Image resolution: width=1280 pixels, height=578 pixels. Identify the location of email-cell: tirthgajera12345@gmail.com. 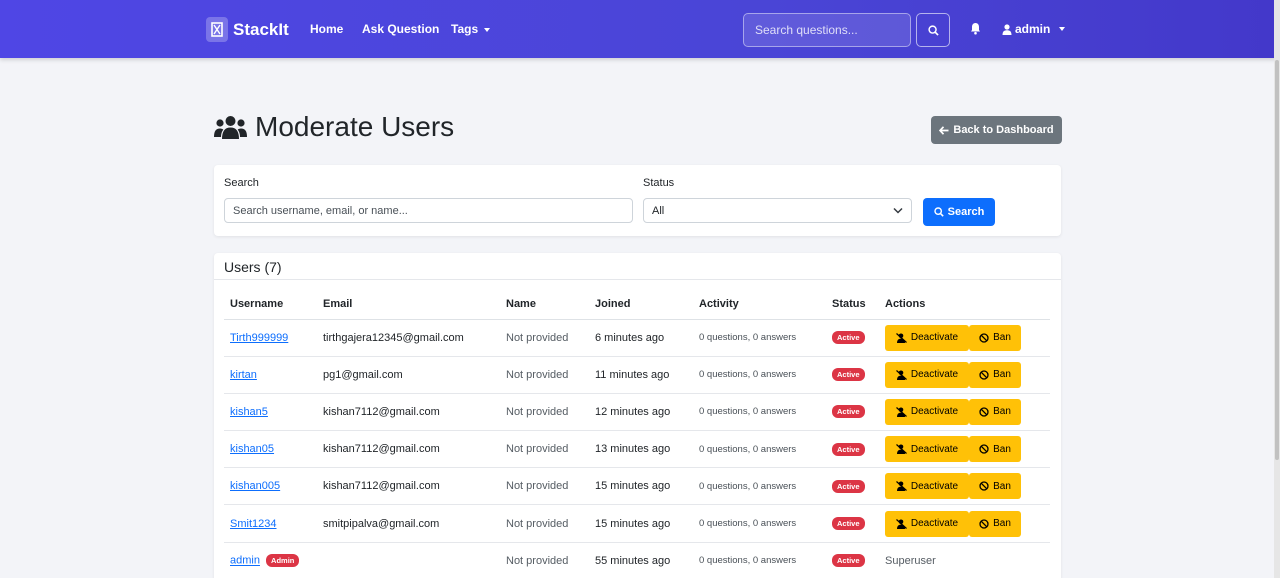
(408, 338).